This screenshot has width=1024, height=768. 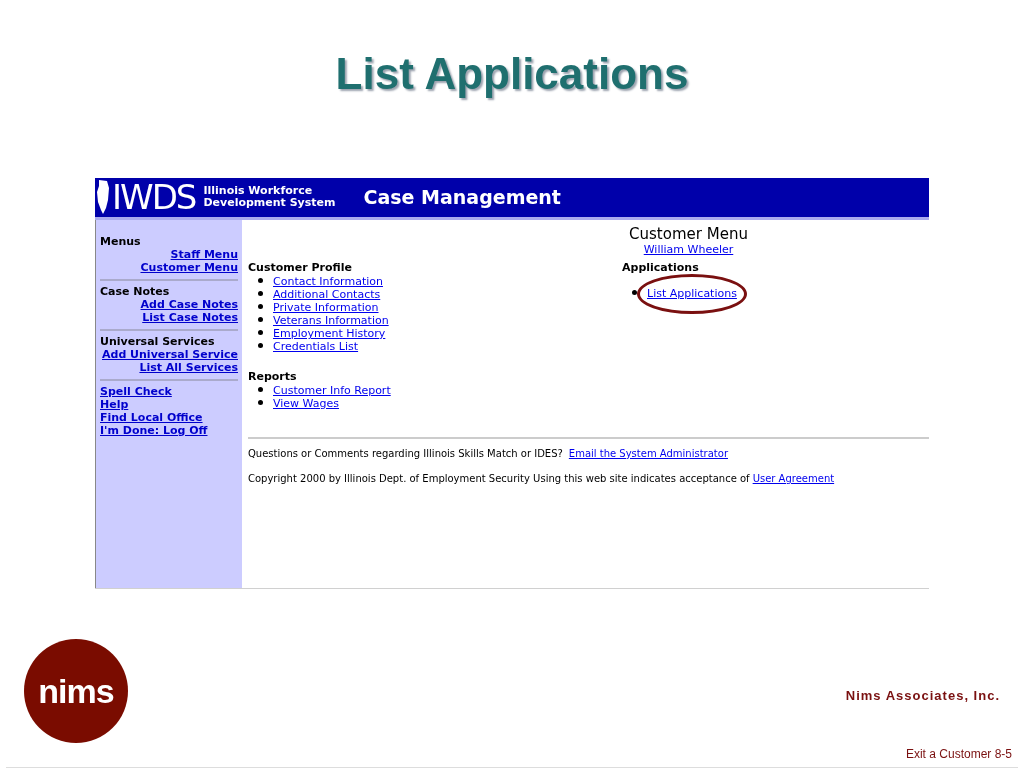 I want to click on customer-name-link: William Wheeler, so click(x=688, y=249).